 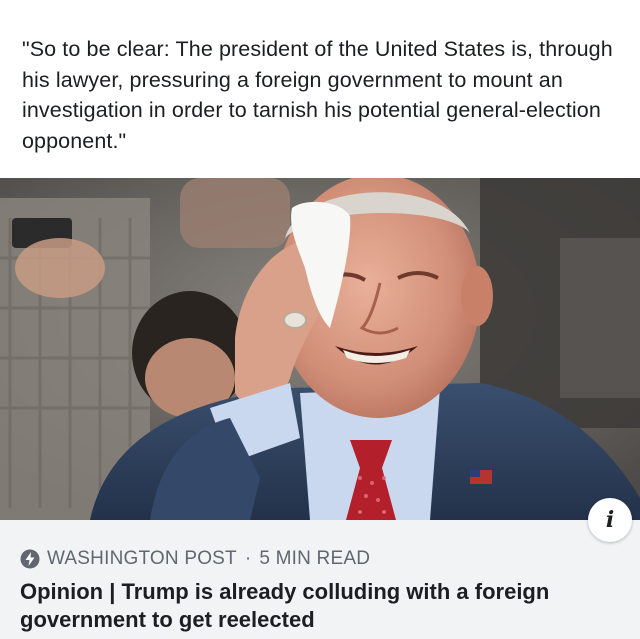 I want to click on lightning-bolt-icon, so click(x=30, y=559).